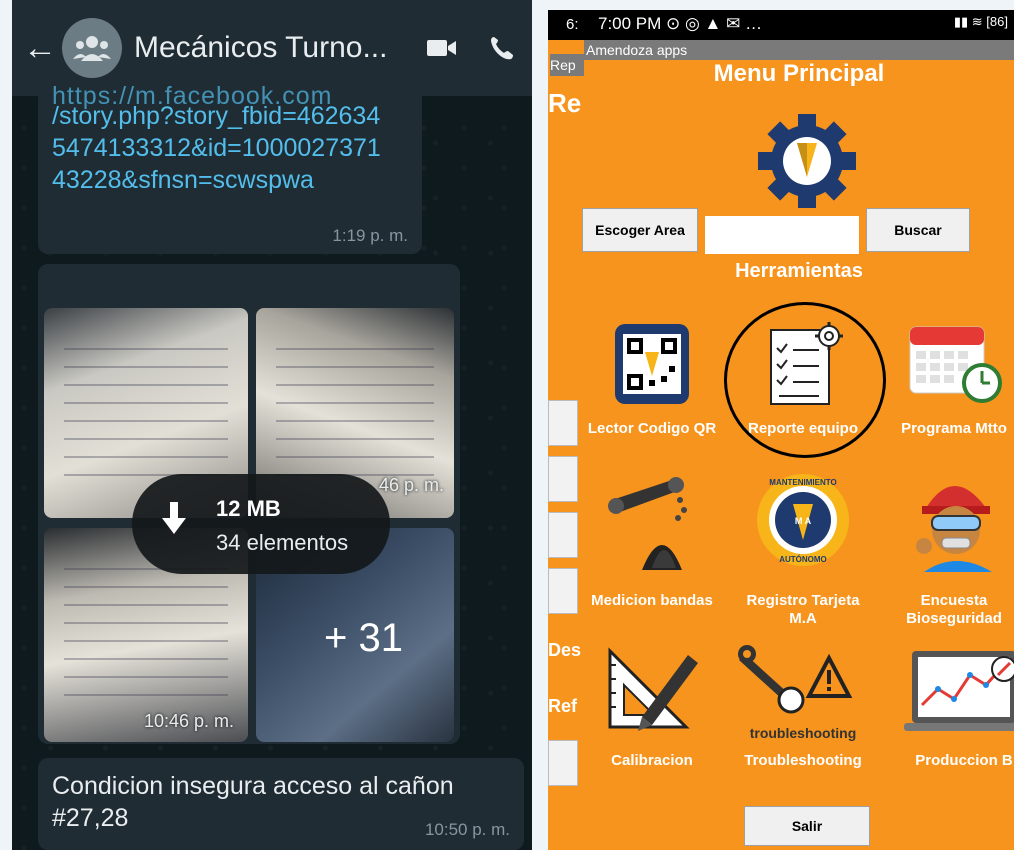 The image size is (1014, 850). I want to click on tile-troubleshooting: troubleshooting Troubleshooting, so click(803, 710).